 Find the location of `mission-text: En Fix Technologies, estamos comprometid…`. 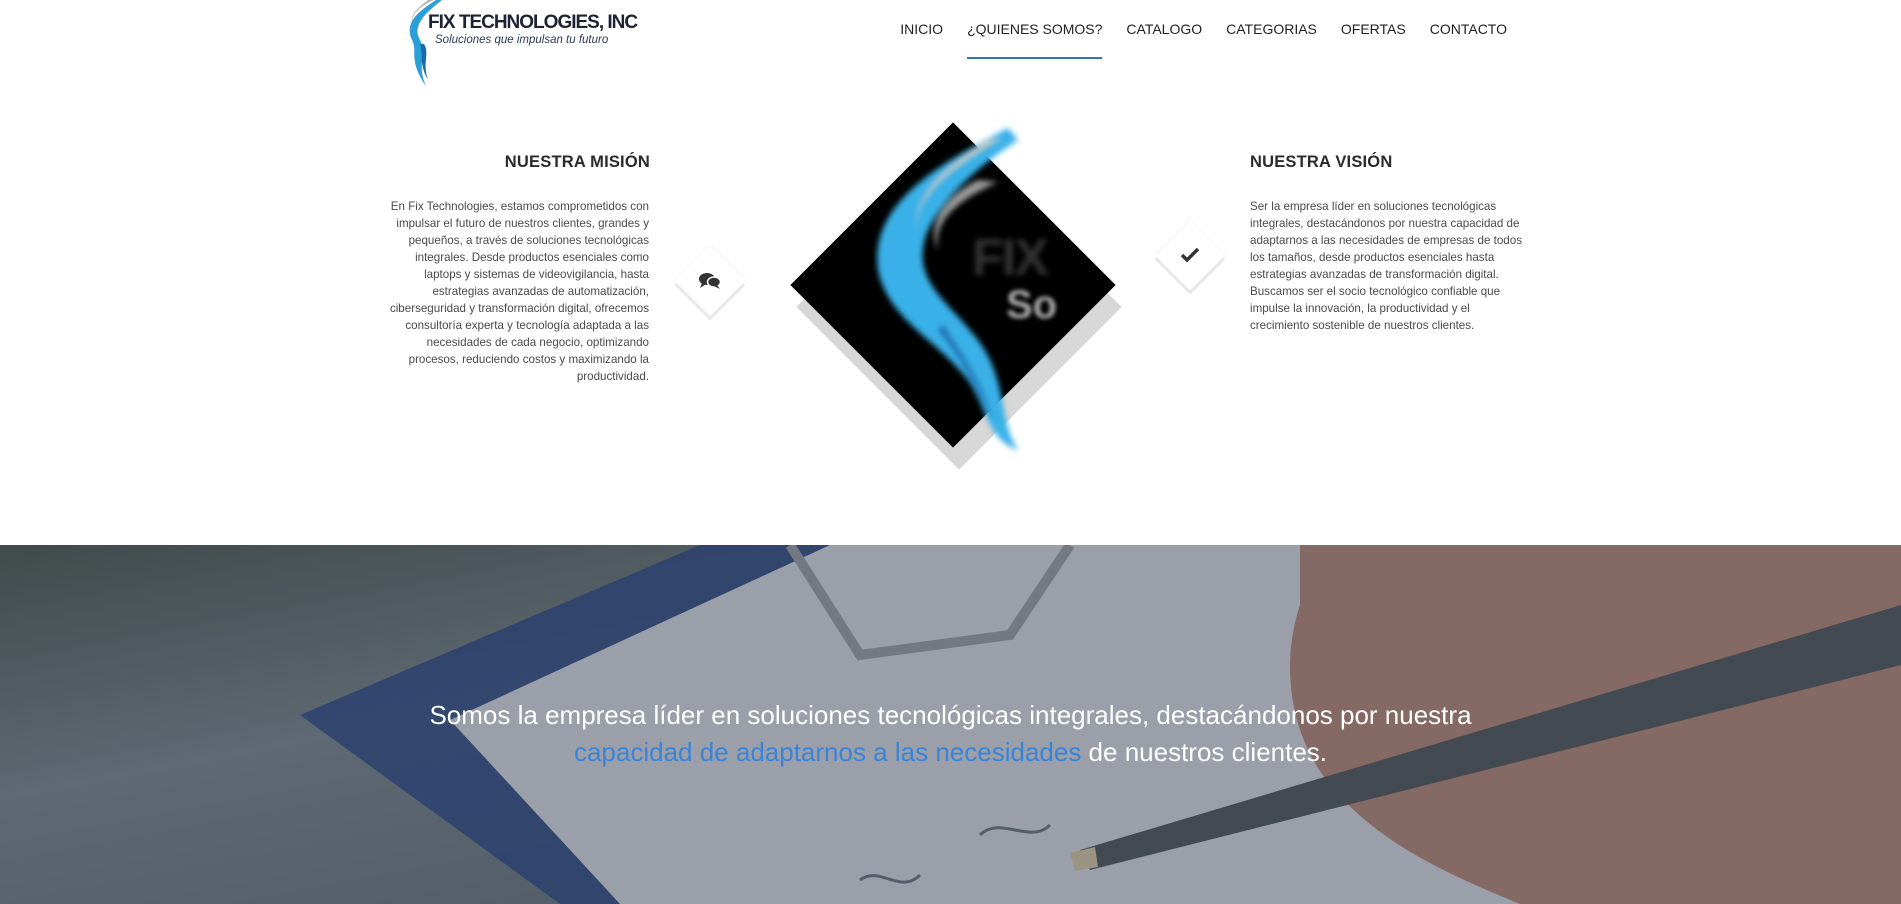

mission-text: En Fix Technologies, estamos comprometid… is located at coordinates (519, 291).